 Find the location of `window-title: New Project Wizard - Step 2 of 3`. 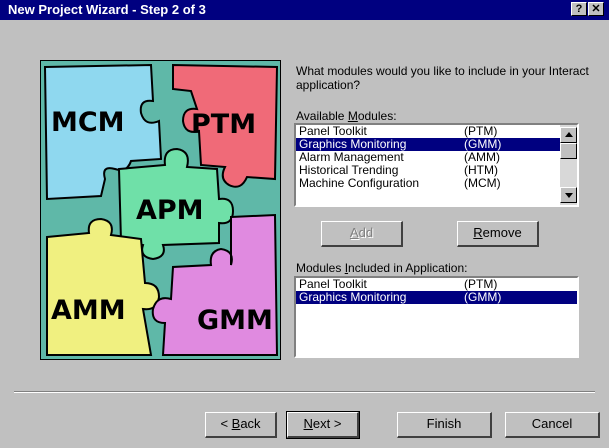

window-title: New Project Wizard - Step 2 of 3 is located at coordinates (107, 9).